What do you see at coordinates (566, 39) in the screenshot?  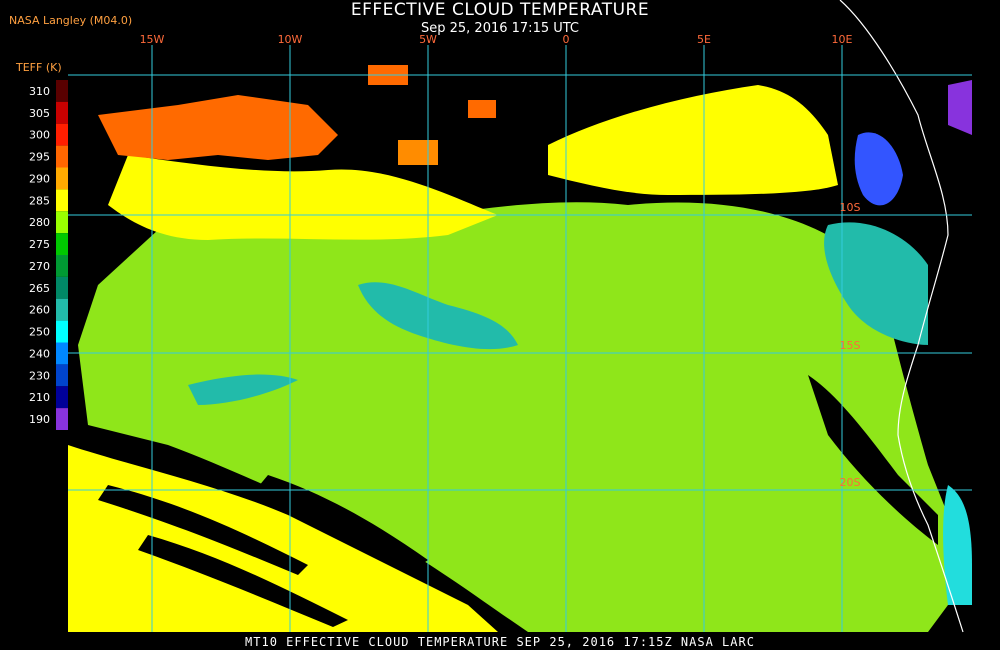 I see `longitude-label: 0` at bounding box center [566, 39].